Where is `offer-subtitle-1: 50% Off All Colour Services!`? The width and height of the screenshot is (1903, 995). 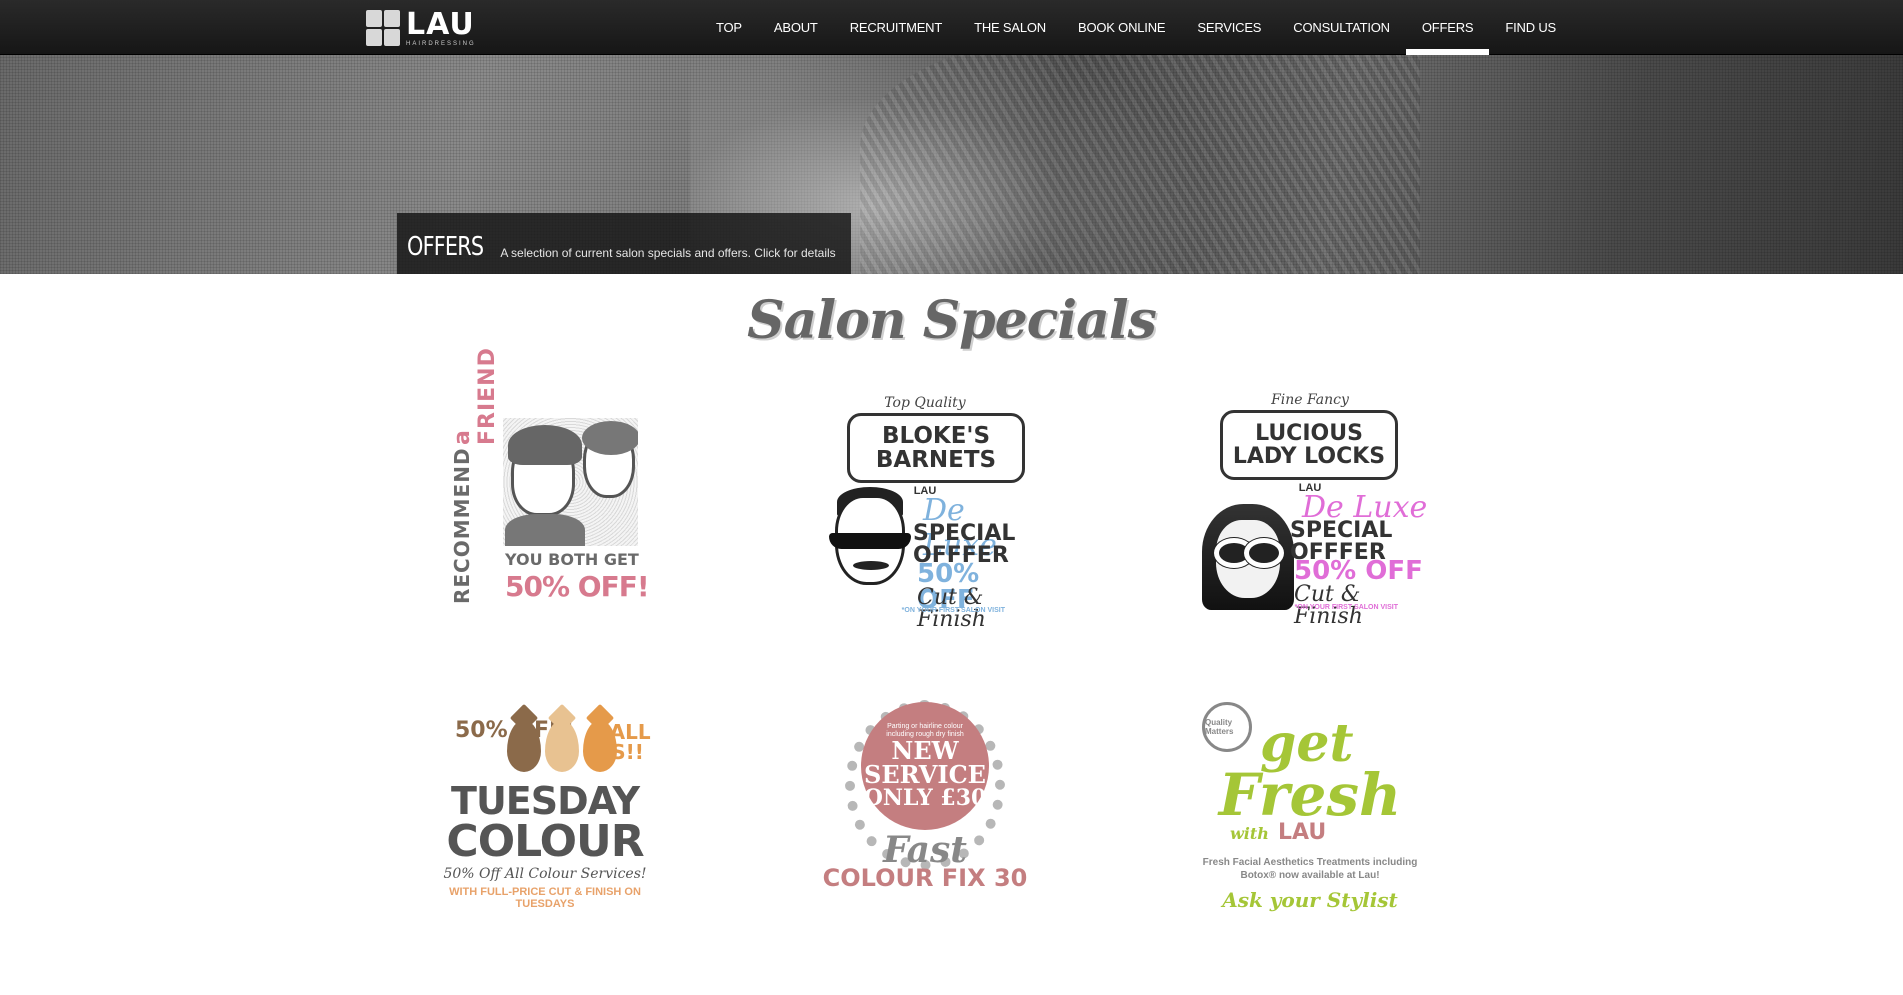
offer-subtitle-1: 50% Off All Colour Services! is located at coordinates (545, 874).